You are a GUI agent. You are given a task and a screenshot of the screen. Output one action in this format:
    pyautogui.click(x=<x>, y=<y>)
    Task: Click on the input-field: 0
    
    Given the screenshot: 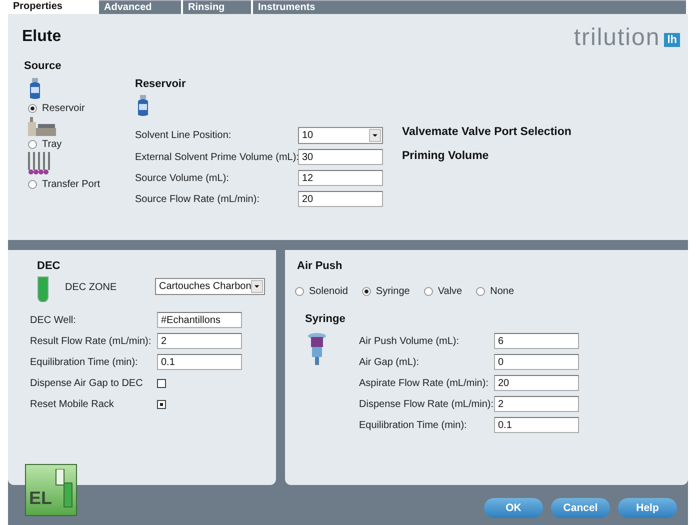 What is the action you would take?
    pyautogui.click(x=536, y=362)
    